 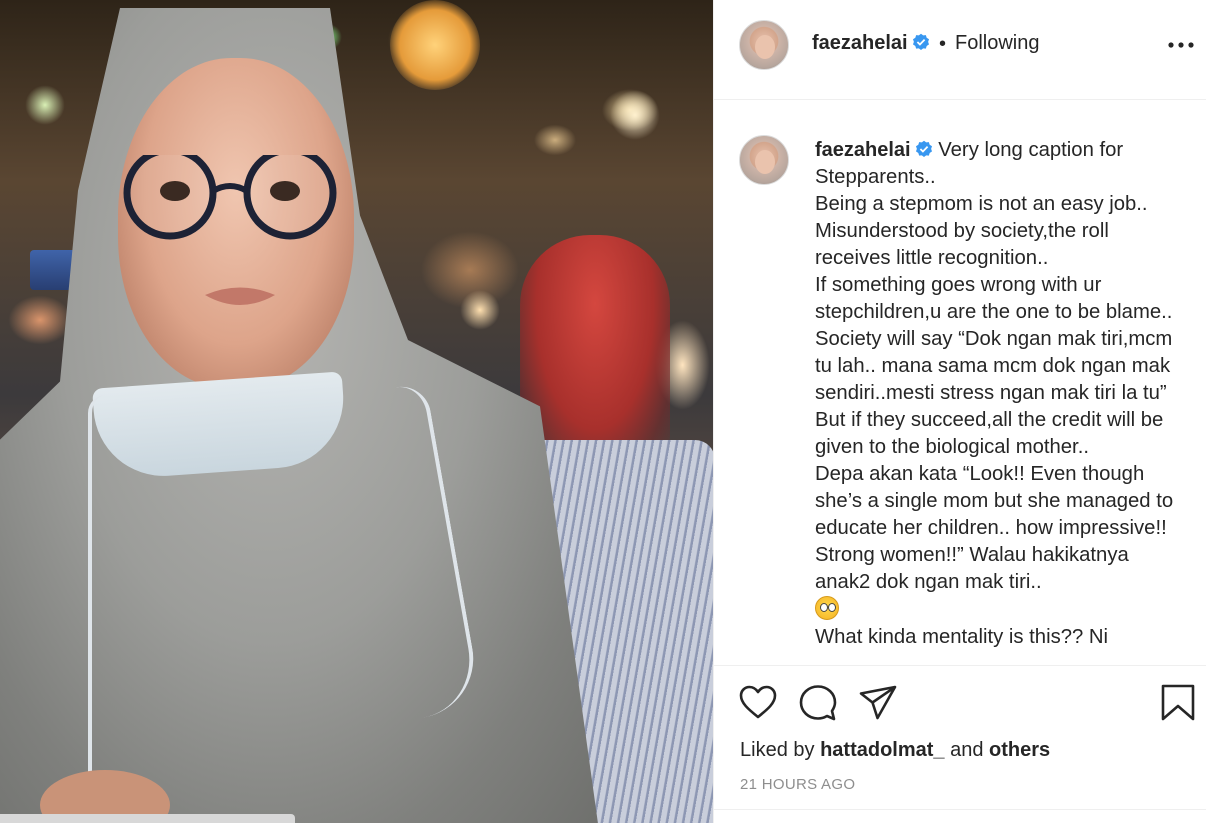 I want to click on username-link: faezahelai, so click(x=871, y=43).